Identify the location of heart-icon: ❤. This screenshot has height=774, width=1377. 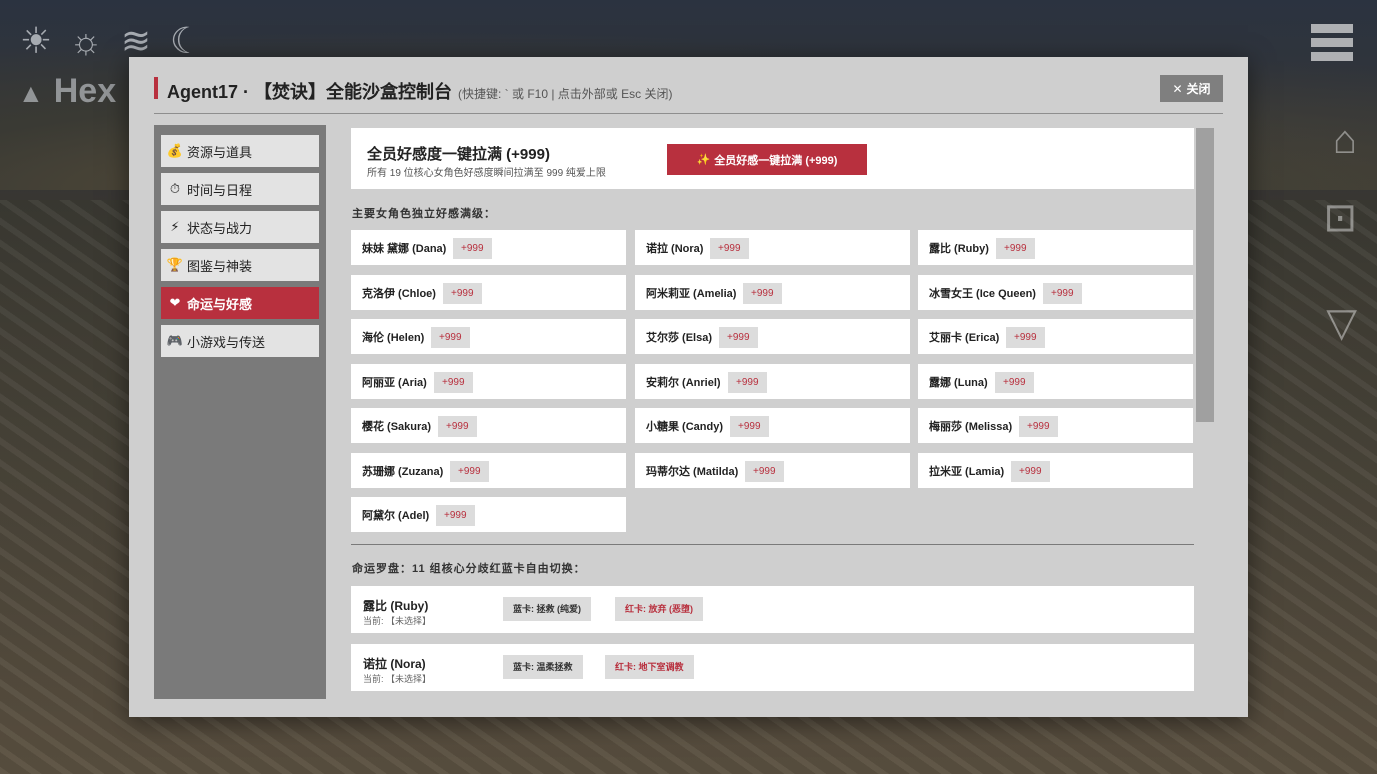
(175, 302).